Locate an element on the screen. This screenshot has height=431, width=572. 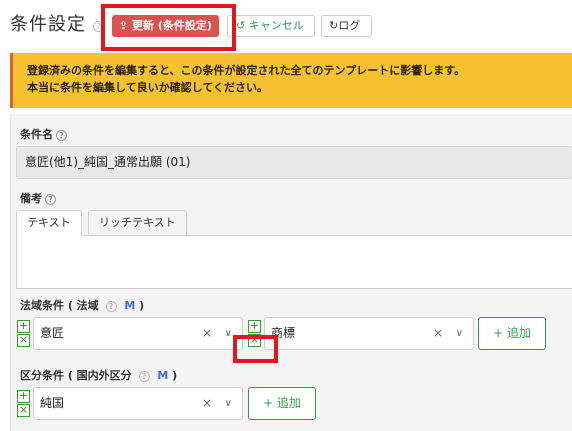
law-row-2-add-icon: + is located at coordinates (254, 326).